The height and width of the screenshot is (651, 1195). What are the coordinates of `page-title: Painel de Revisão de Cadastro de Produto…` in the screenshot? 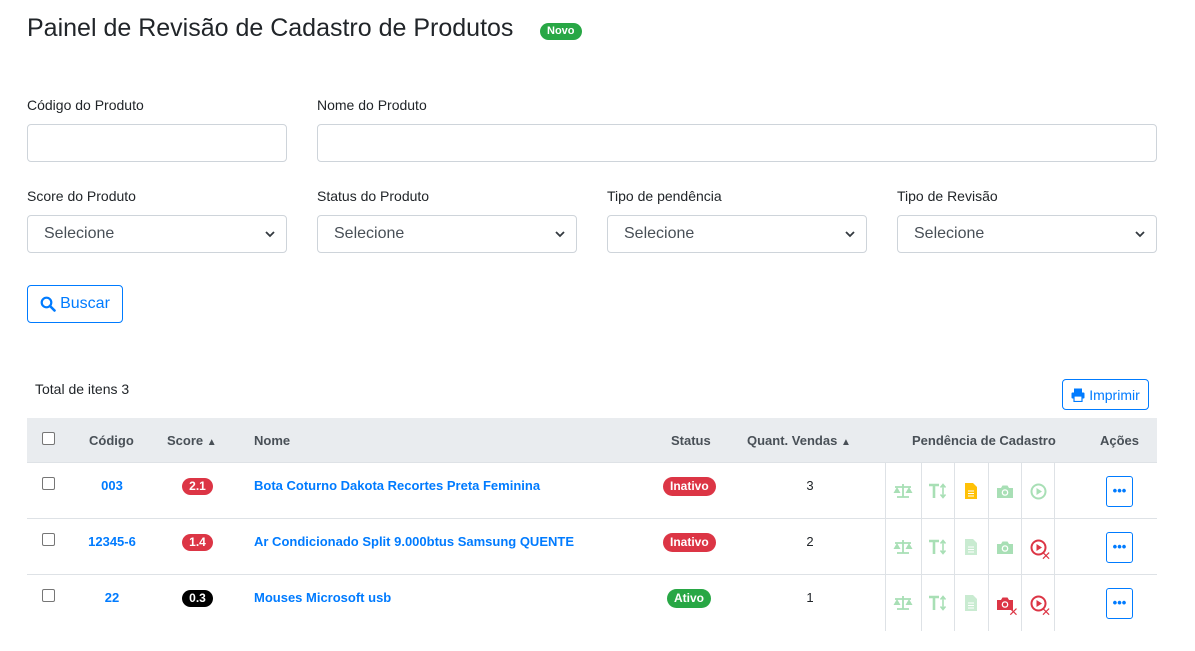 It's located at (270, 28).